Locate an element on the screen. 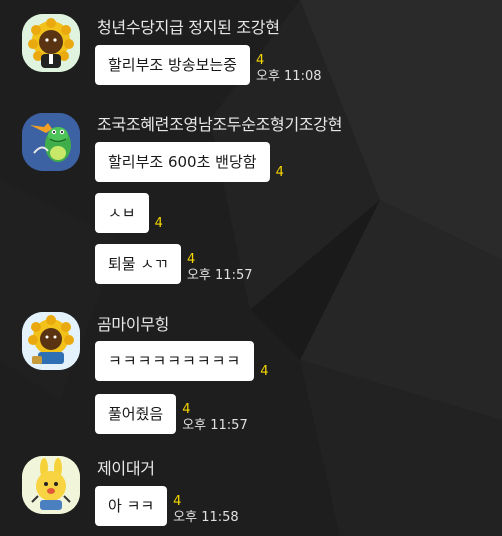 The image size is (502, 536). message-row: ㅋㅋㅋㅋㅋㅋㅋㅋㅋ 4 is located at coordinates (181, 361).